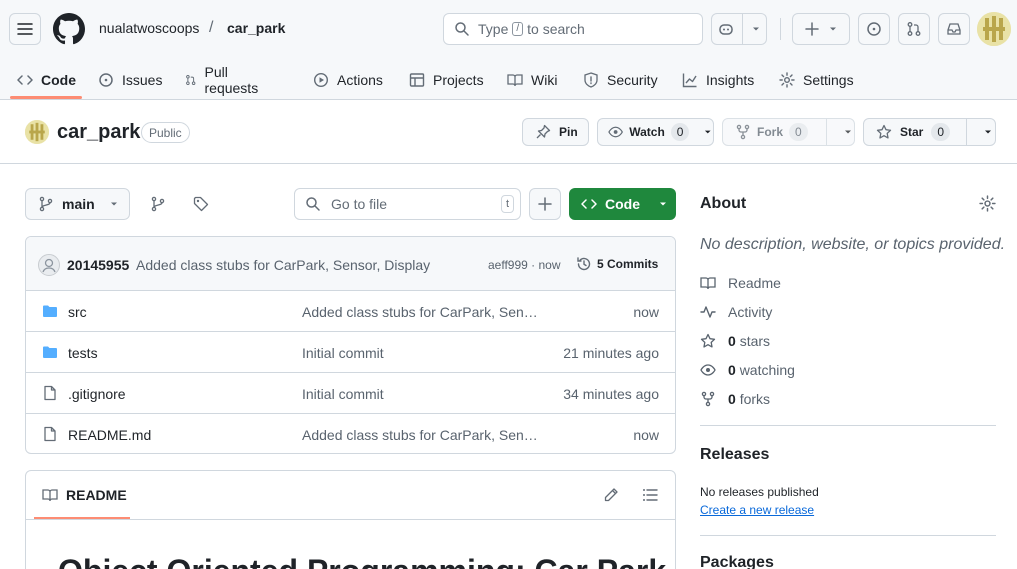 The height and width of the screenshot is (569, 1017). Describe the element at coordinates (350, 495) in the screenshot. I see `readme-header: README` at that location.